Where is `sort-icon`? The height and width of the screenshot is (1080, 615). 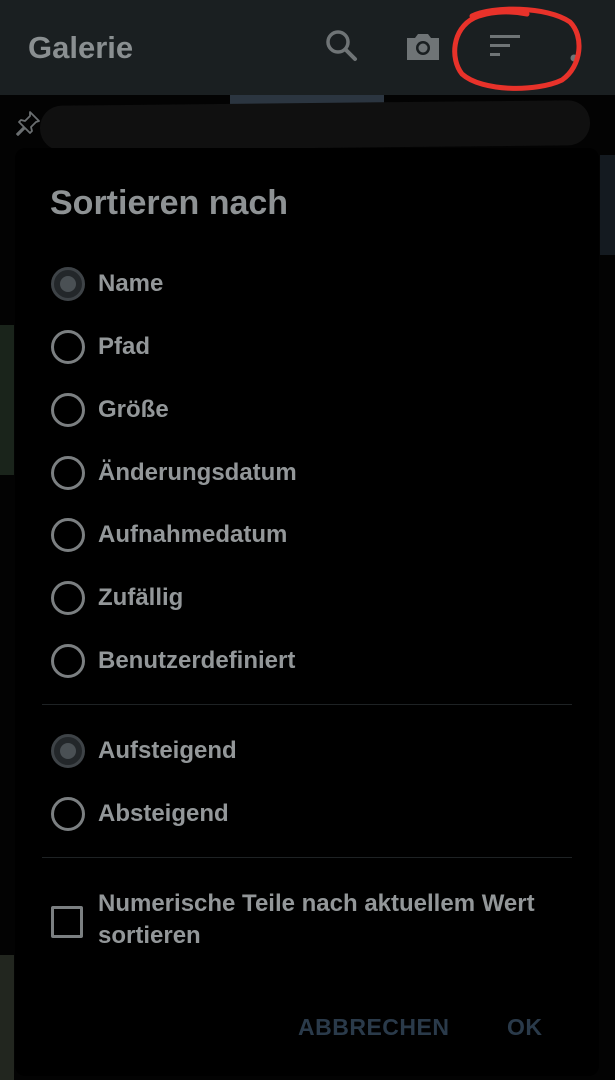 sort-icon is located at coordinates (506, 46).